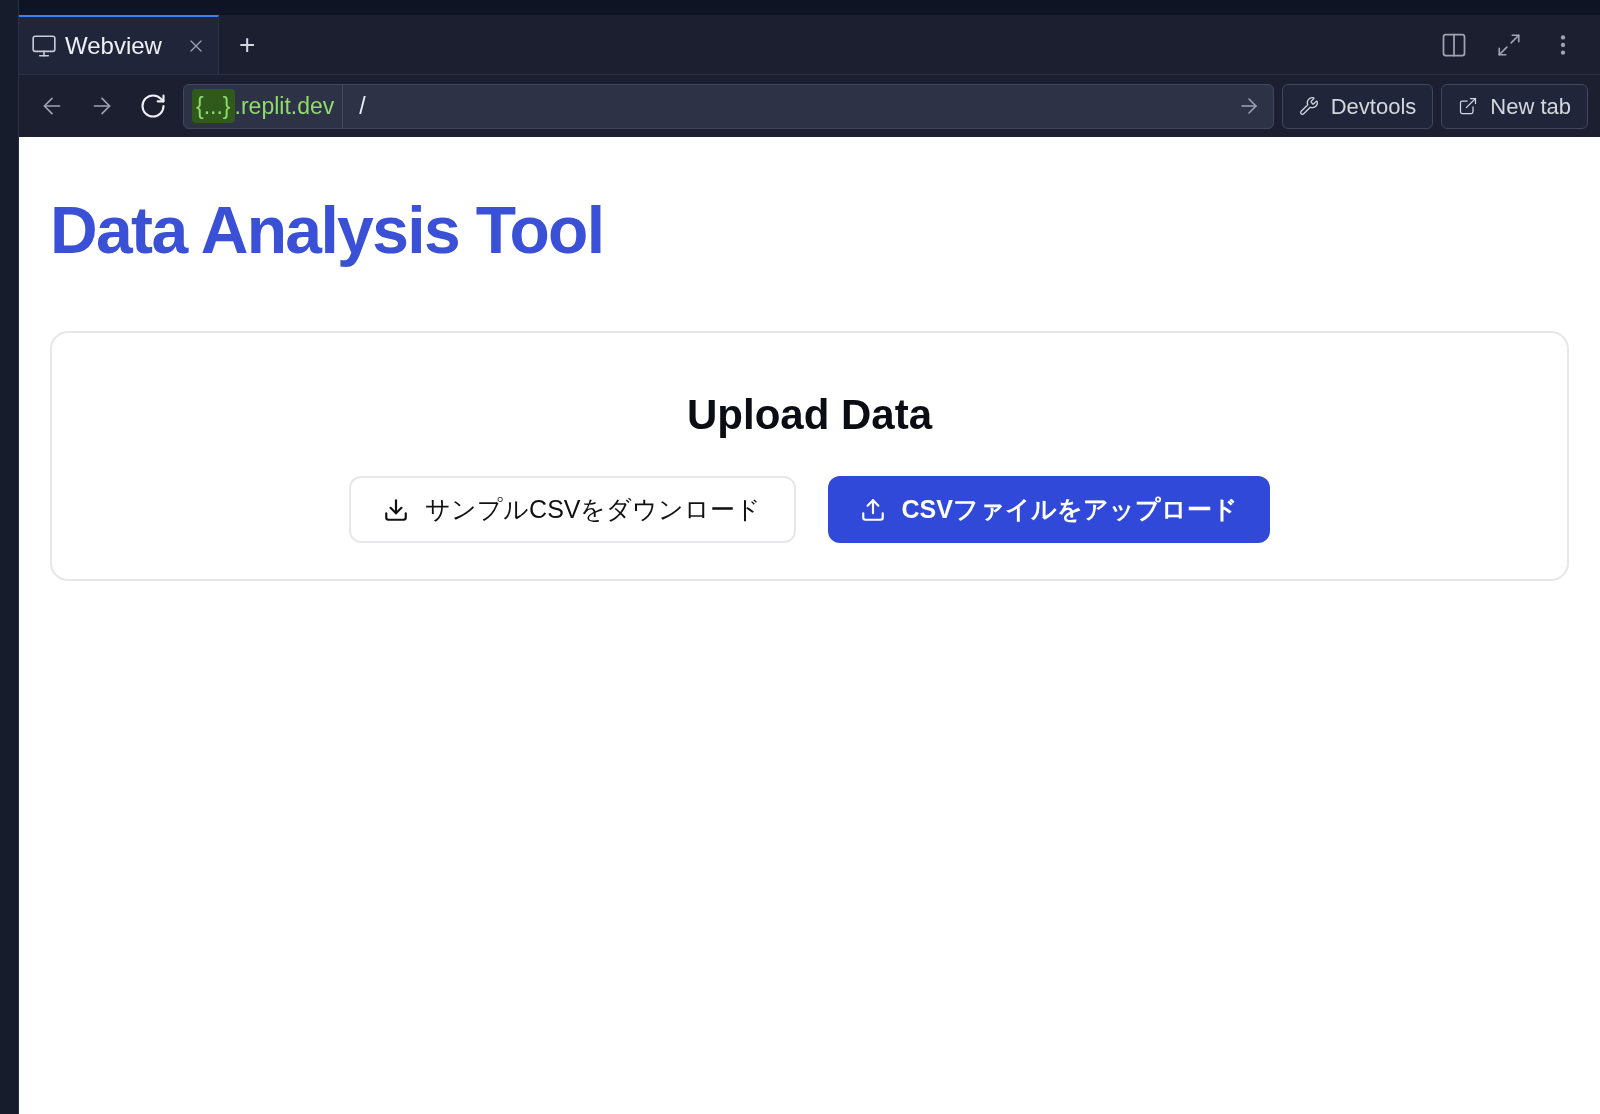 The image size is (1600, 1114). I want to click on reload-icon, so click(153, 106).